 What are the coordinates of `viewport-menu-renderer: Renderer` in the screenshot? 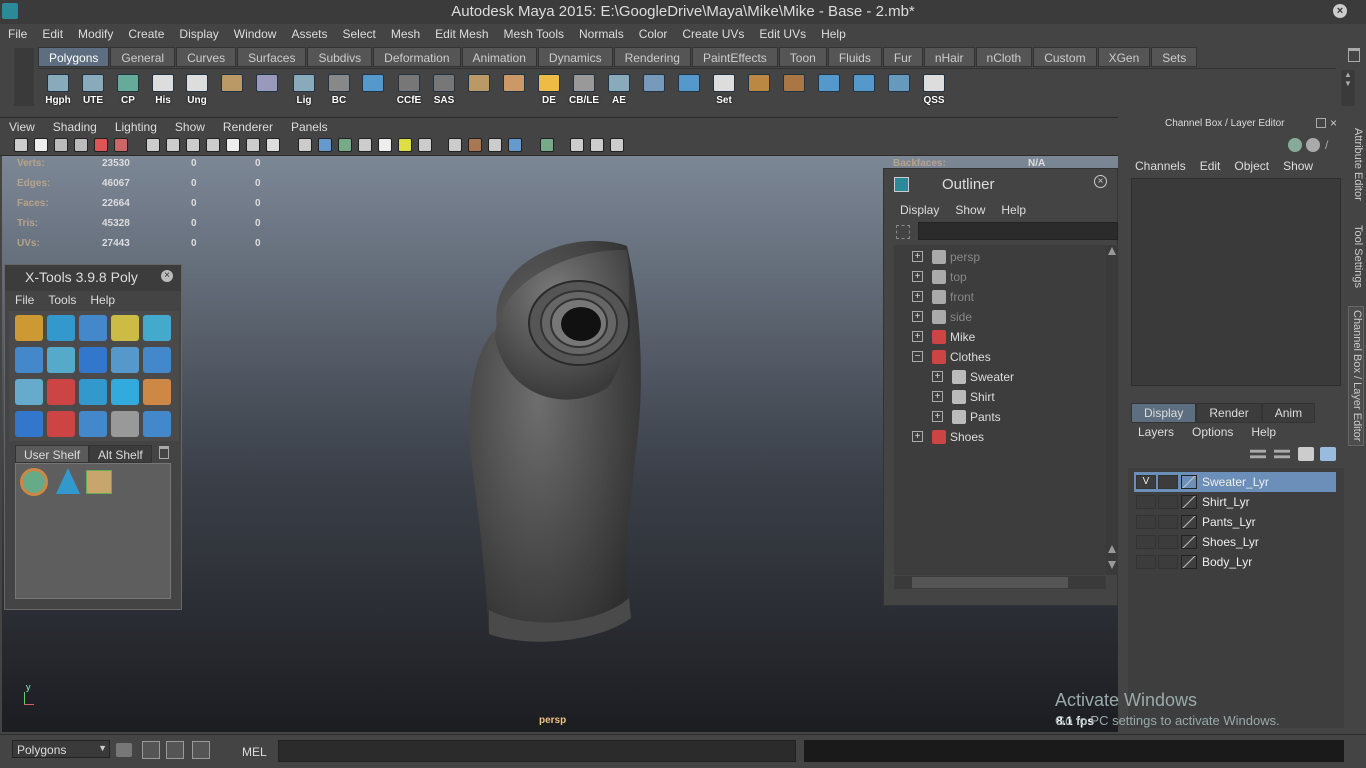 It's located at (248, 127).